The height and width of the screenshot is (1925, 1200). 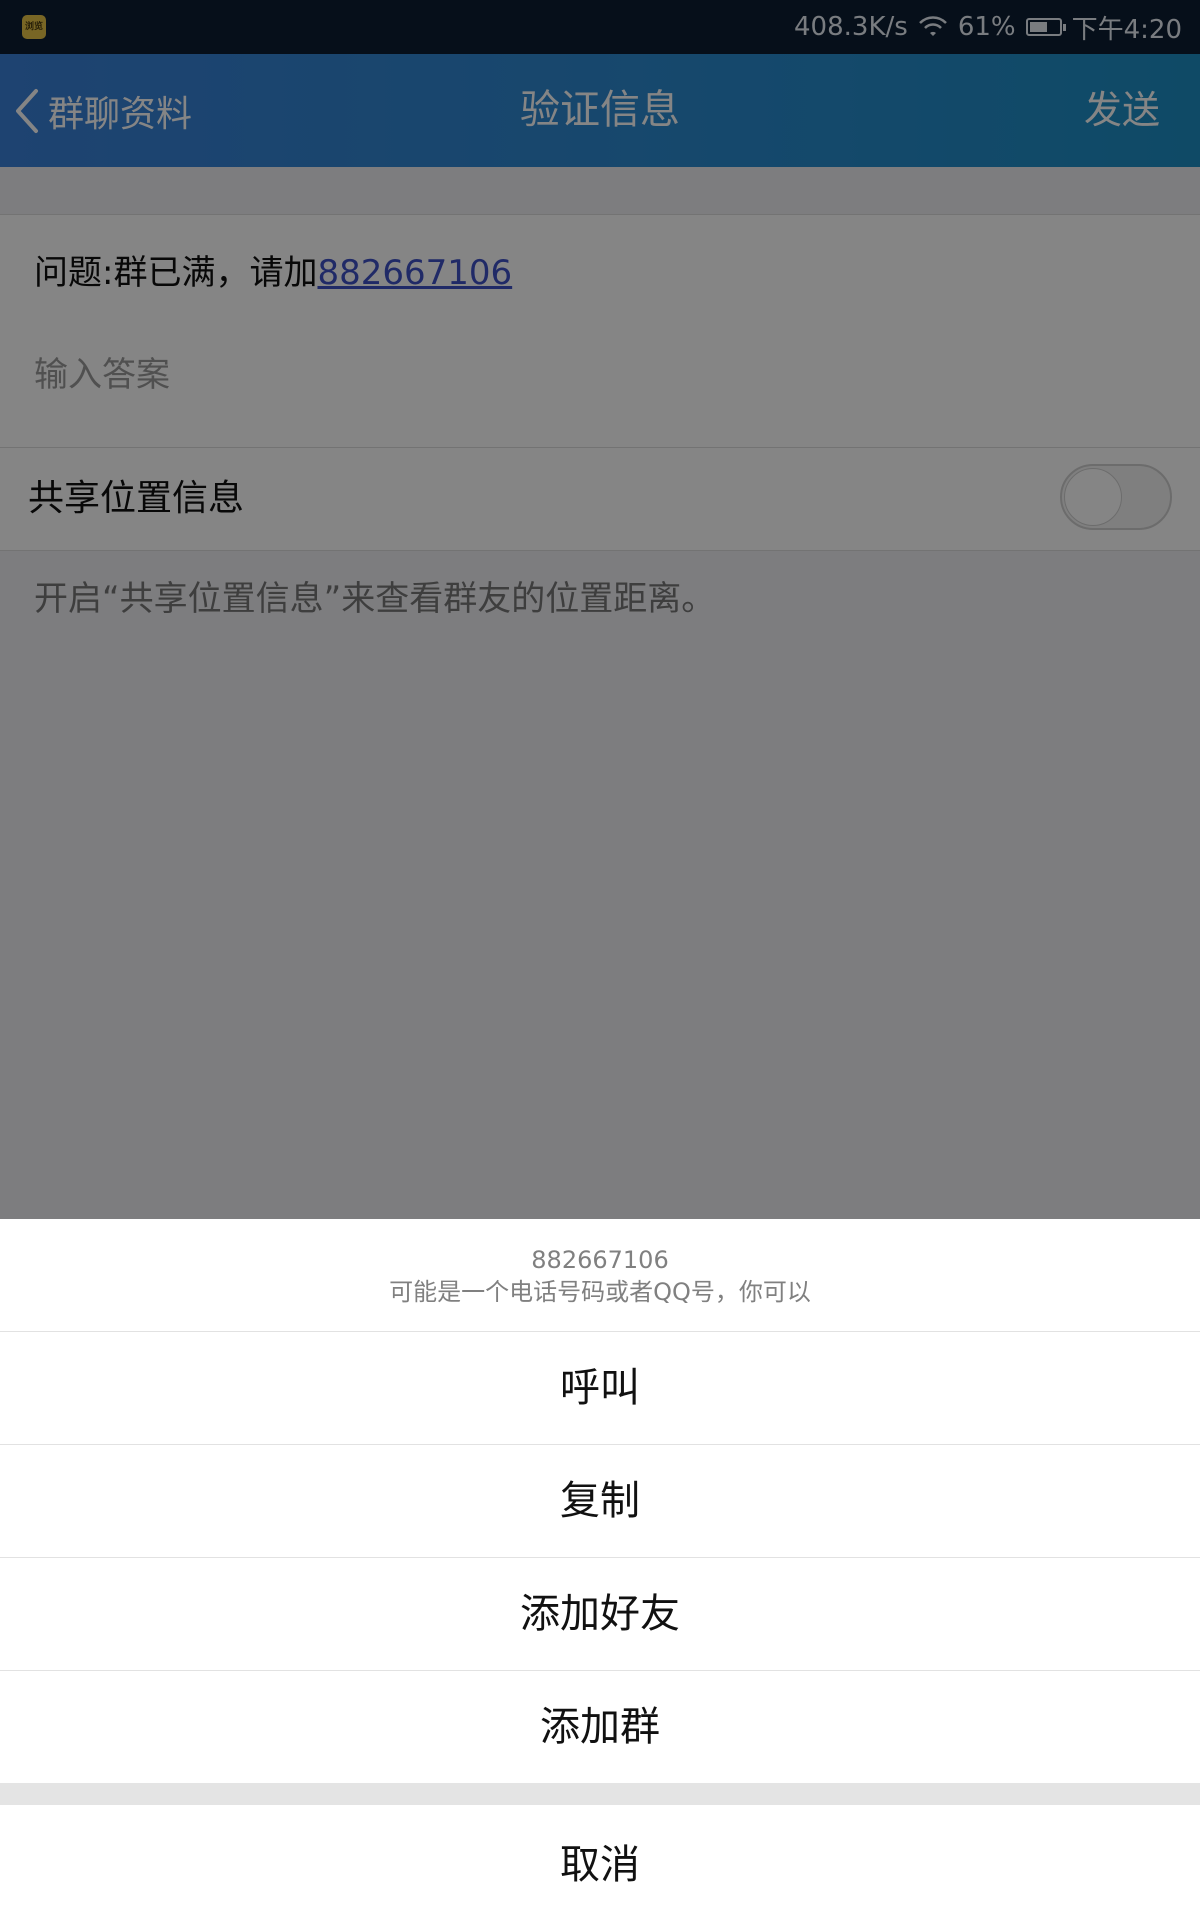 What do you see at coordinates (600, 1260) in the screenshot?
I see `sheet-number: 882667106` at bounding box center [600, 1260].